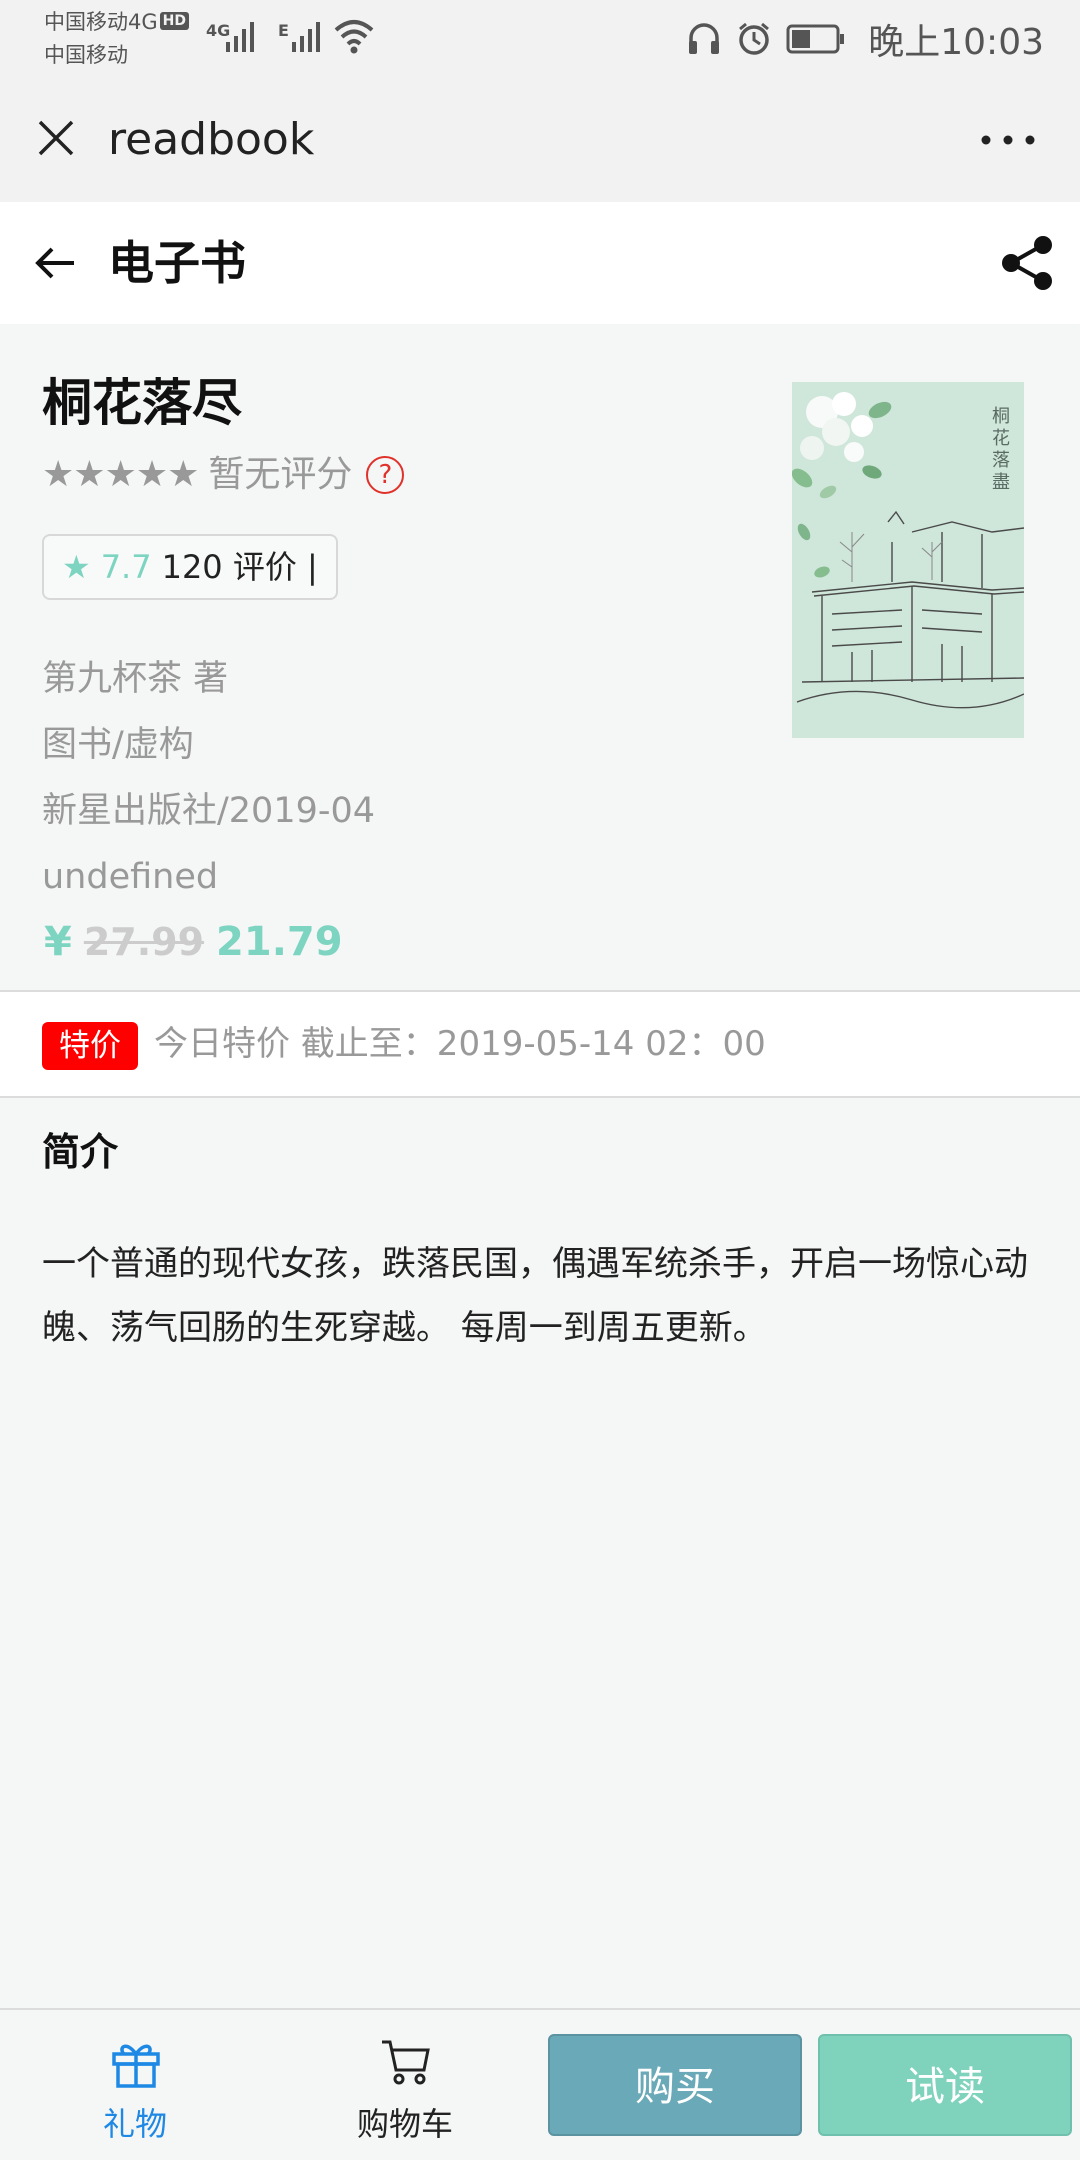 The height and width of the screenshot is (2160, 1080). What do you see at coordinates (80, 1152) in the screenshot?
I see `summary-heading: 简介` at bounding box center [80, 1152].